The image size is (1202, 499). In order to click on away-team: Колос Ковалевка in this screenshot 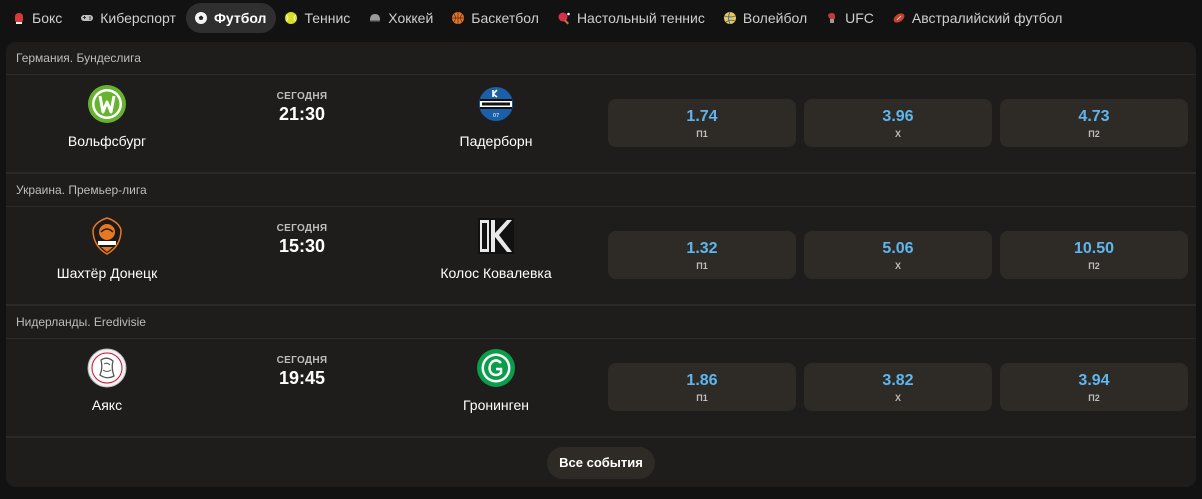, I will do `click(496, 256)`.